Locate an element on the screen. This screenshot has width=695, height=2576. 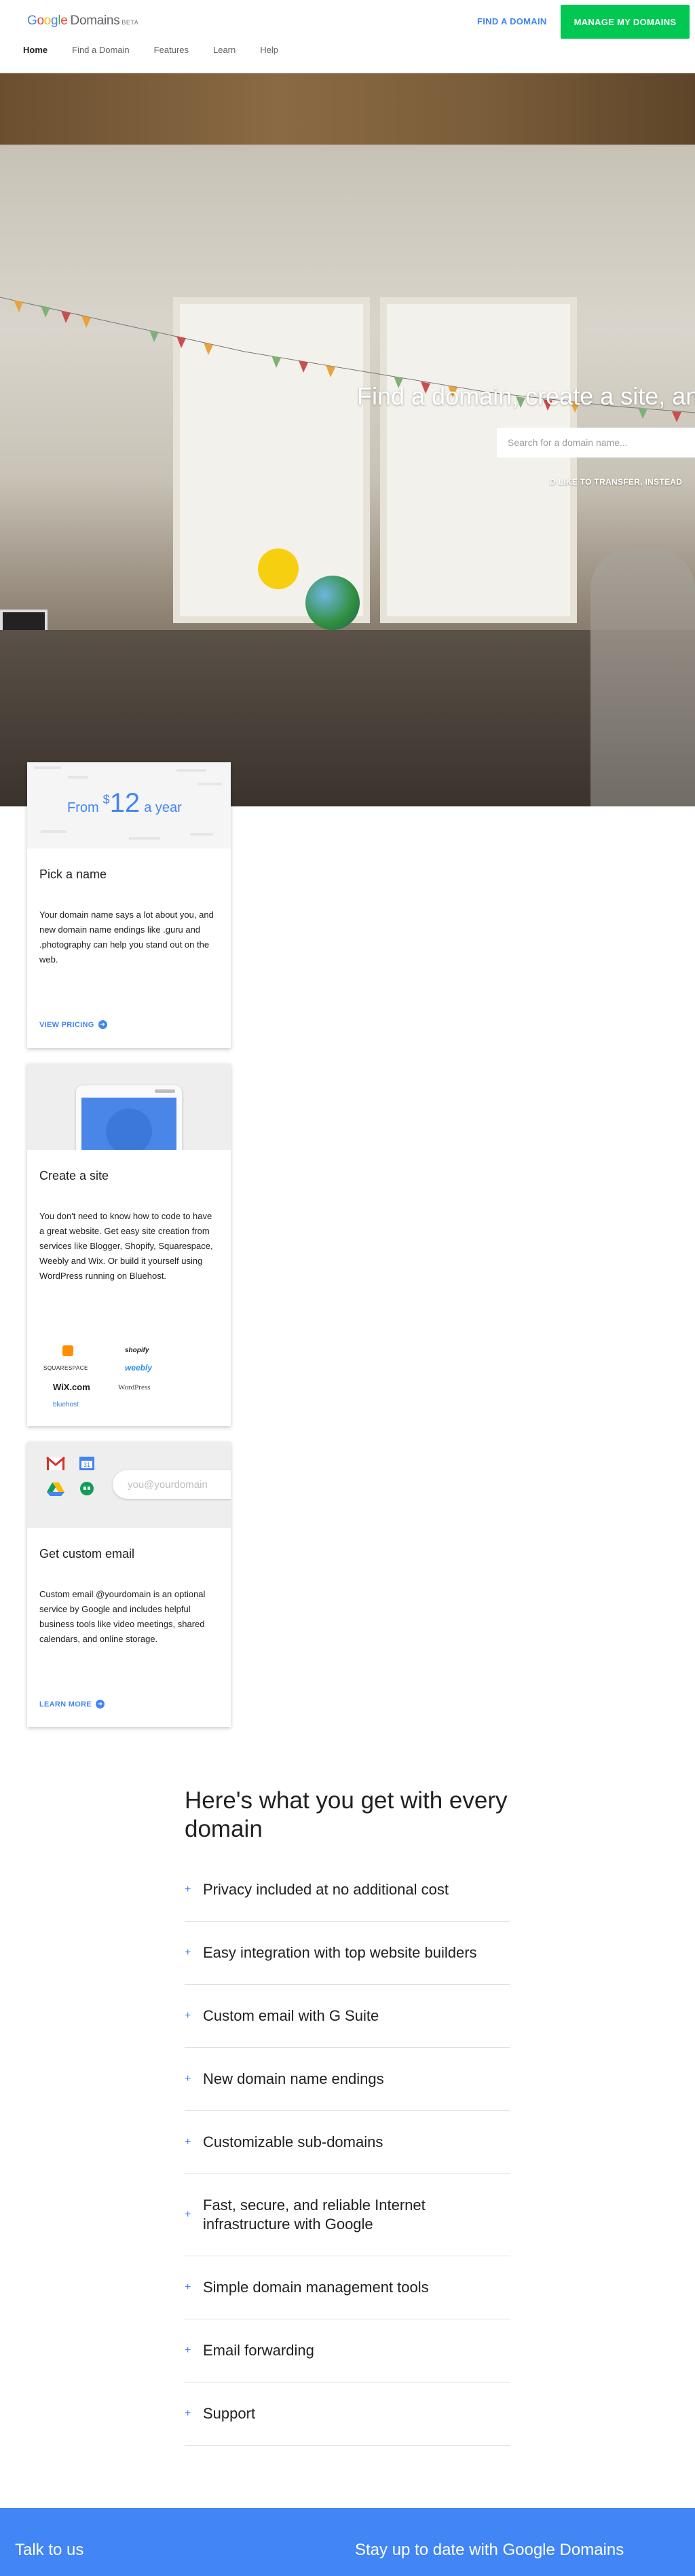
wix-logo: WiX.com is located at coordinates (71, 1387).